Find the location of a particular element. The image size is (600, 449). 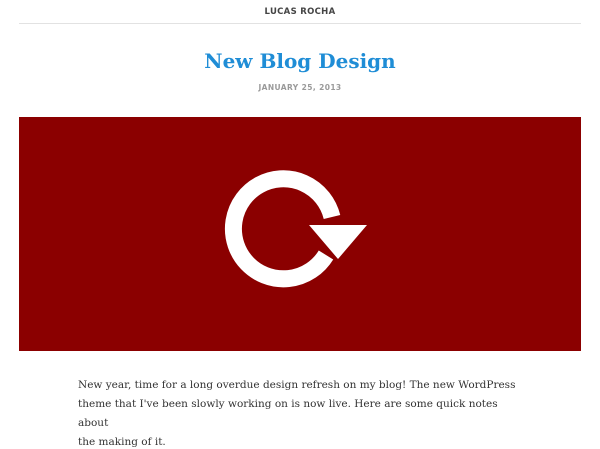

refresh-icon is located at coordinates (295, 229).